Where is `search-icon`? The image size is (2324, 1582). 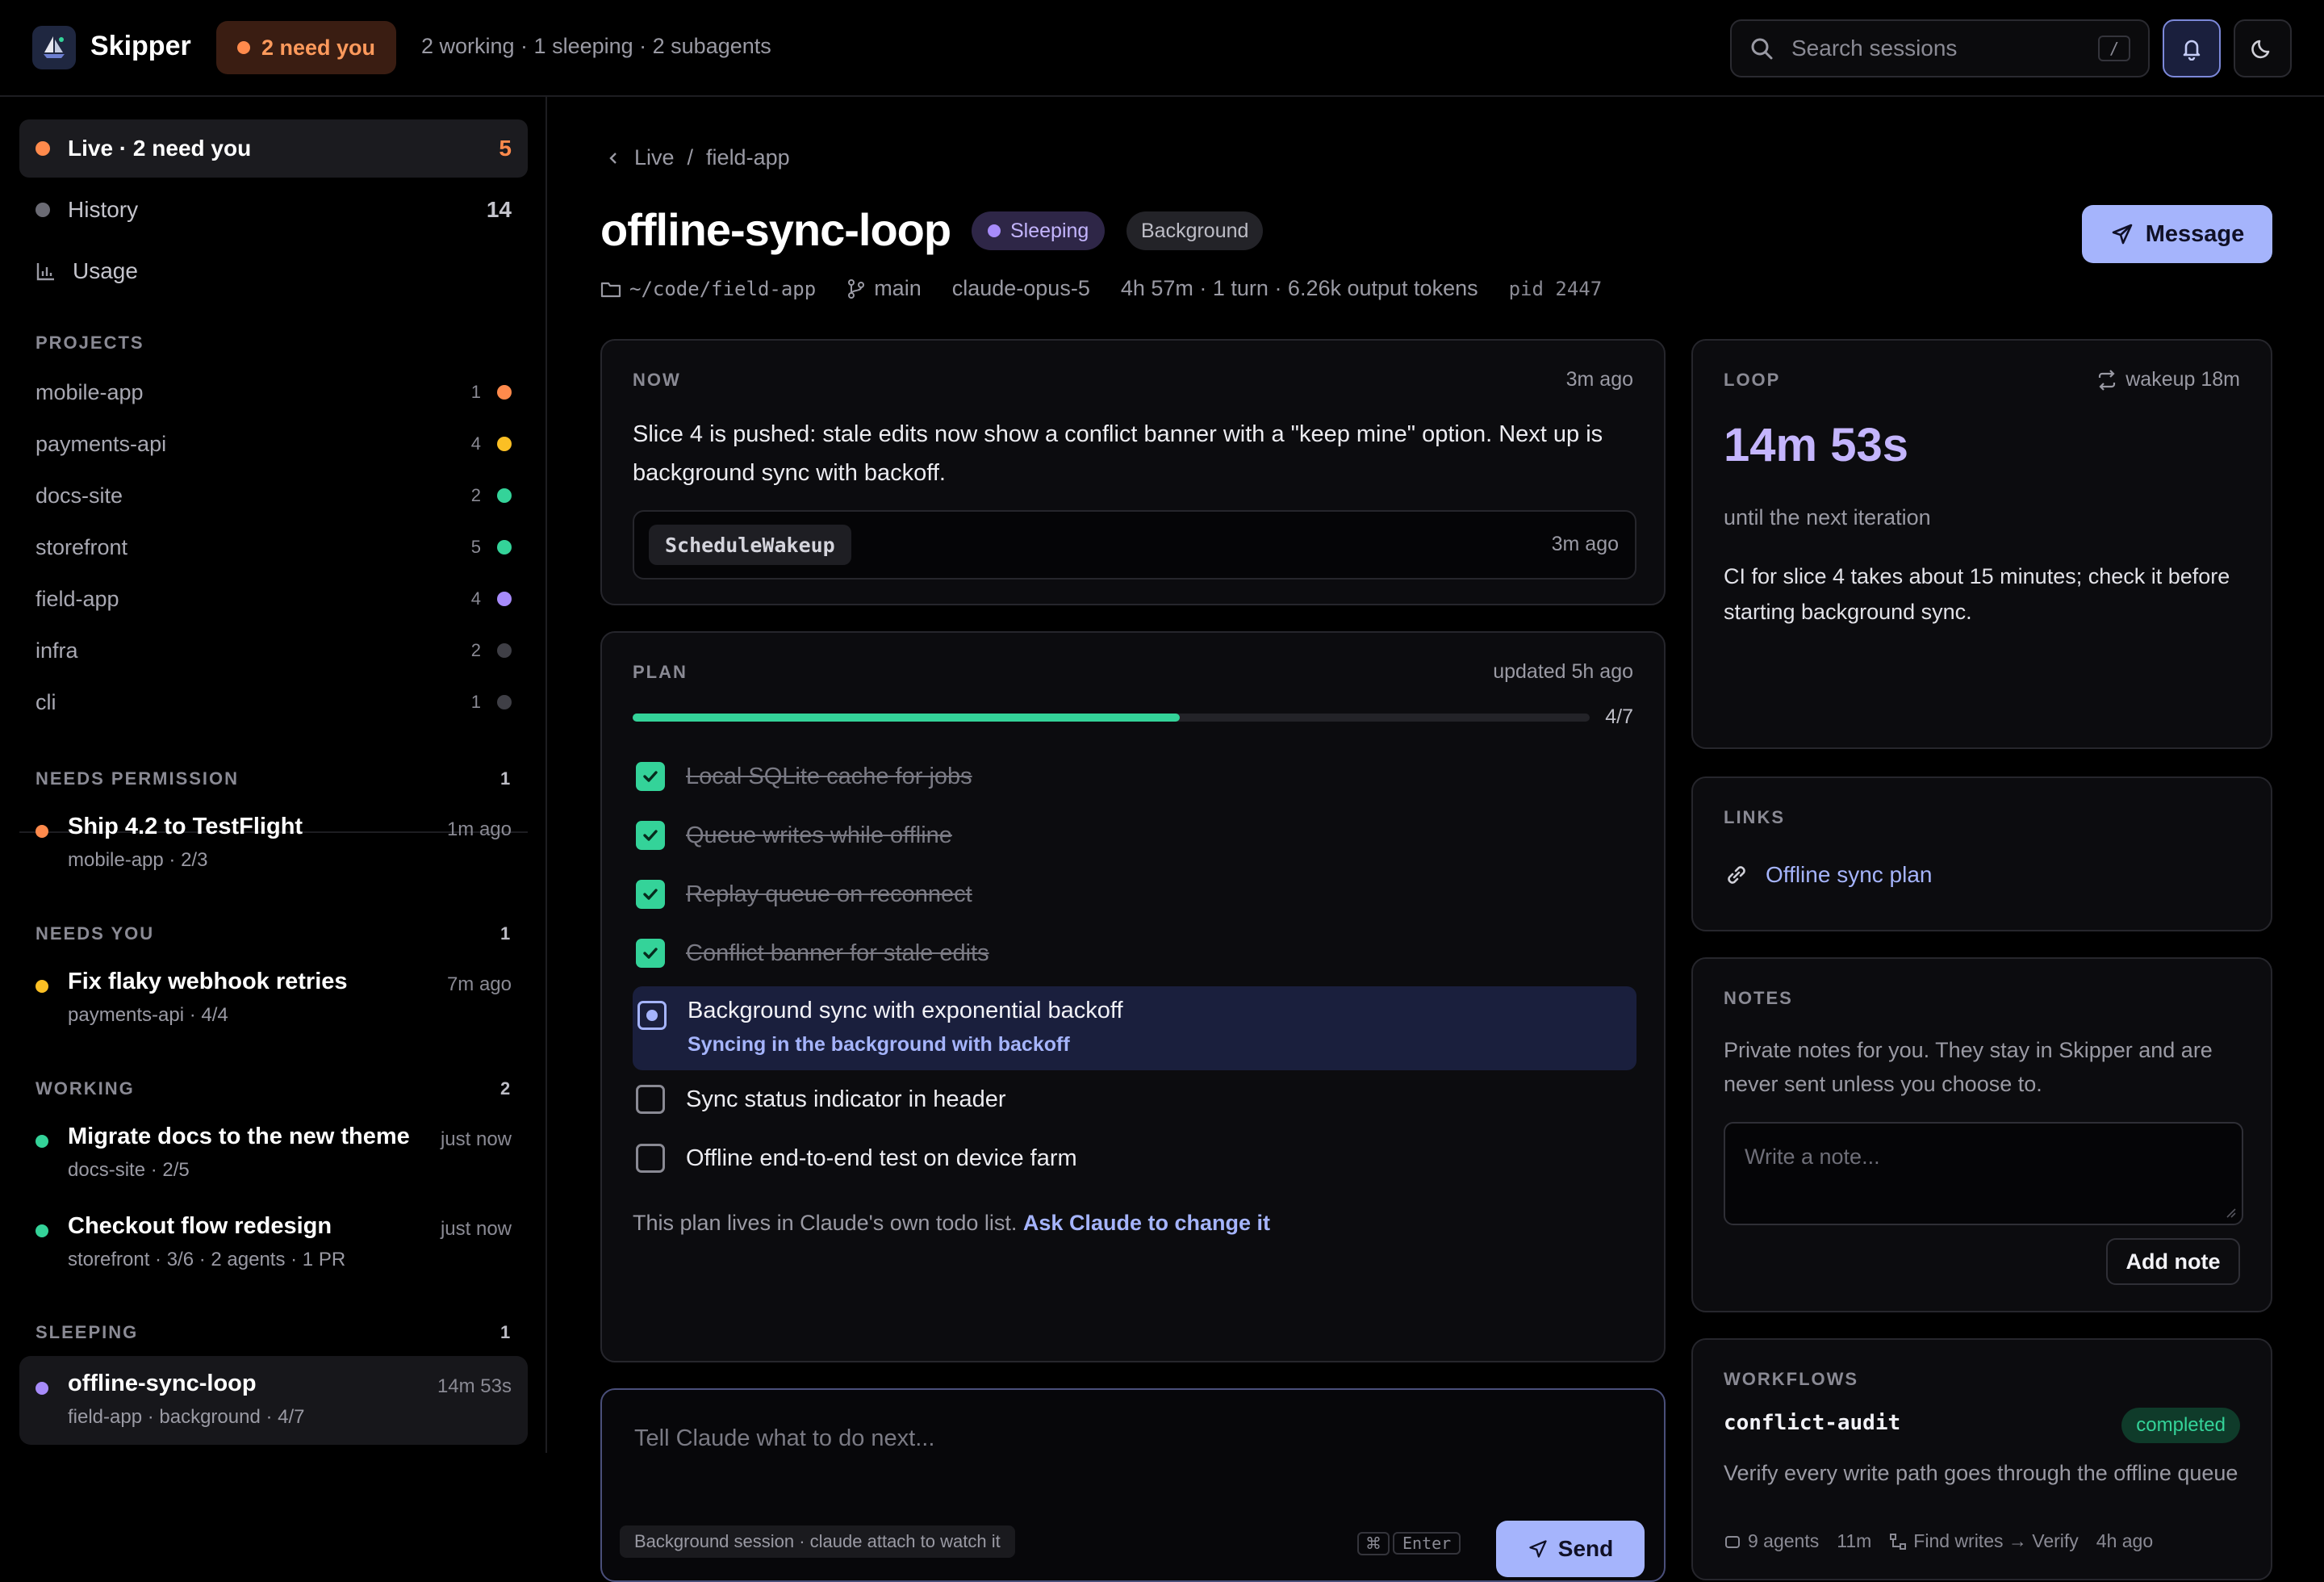
search-icon is located at coordinates (1762, 49).